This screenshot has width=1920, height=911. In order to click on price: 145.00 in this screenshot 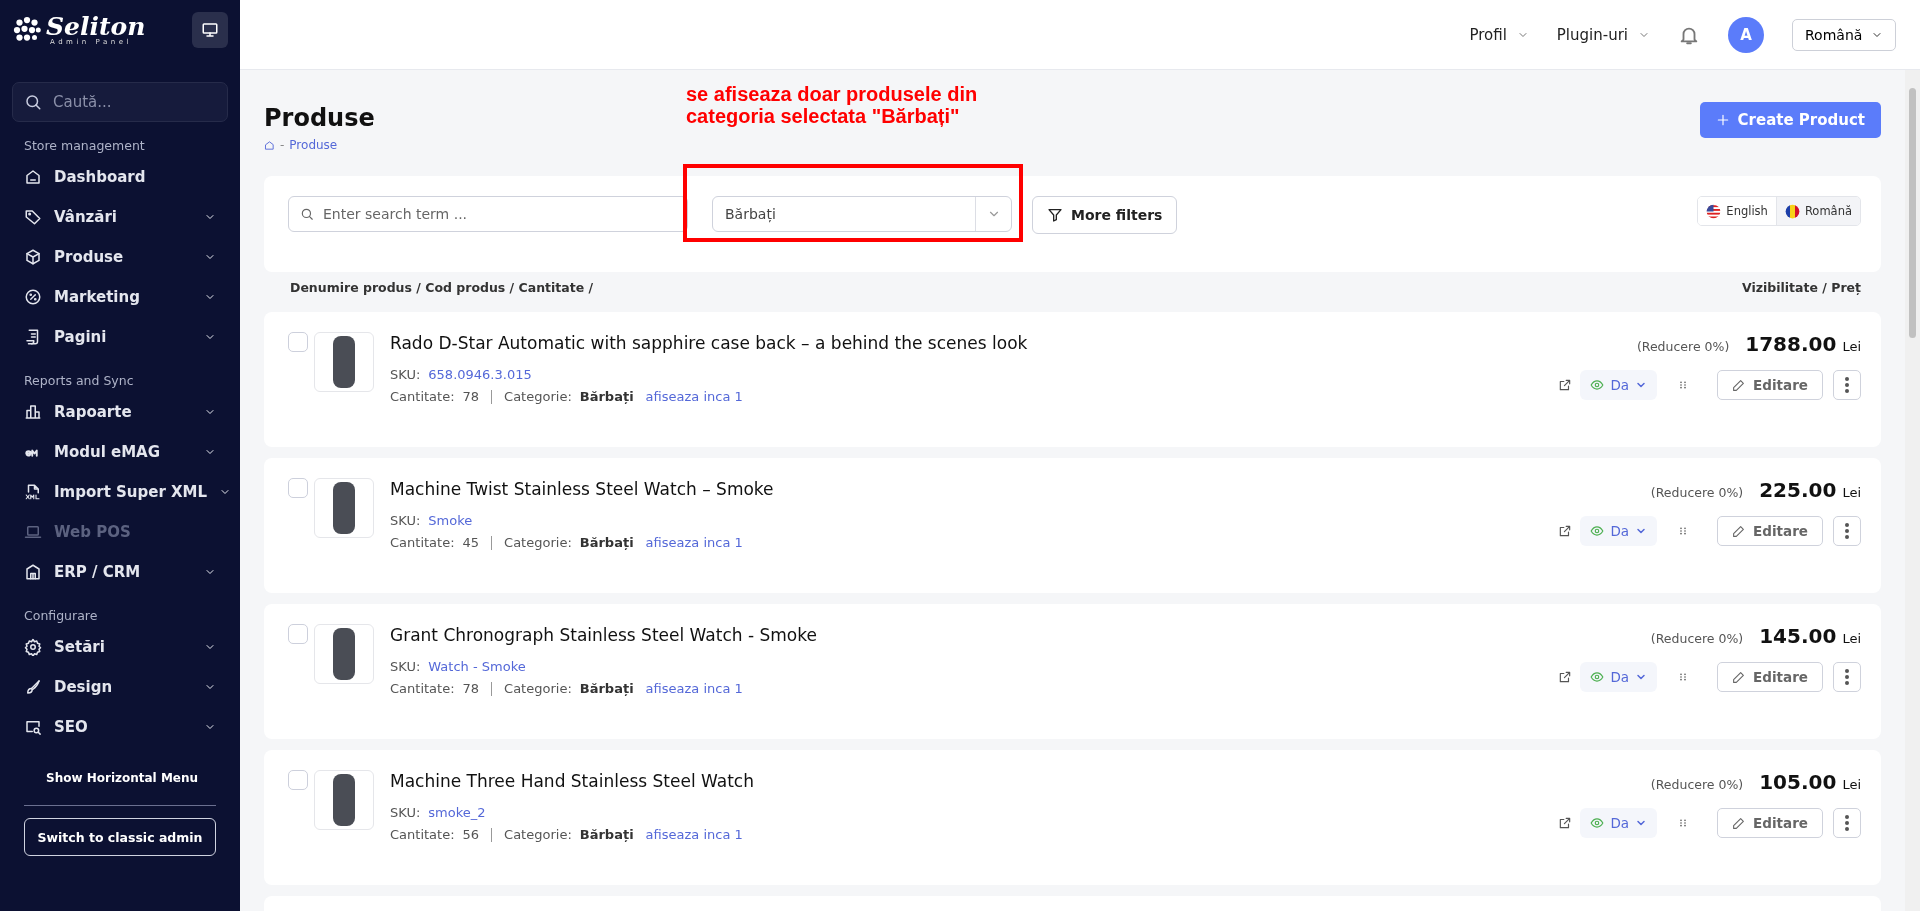, I will do `click(1798, 636)`.